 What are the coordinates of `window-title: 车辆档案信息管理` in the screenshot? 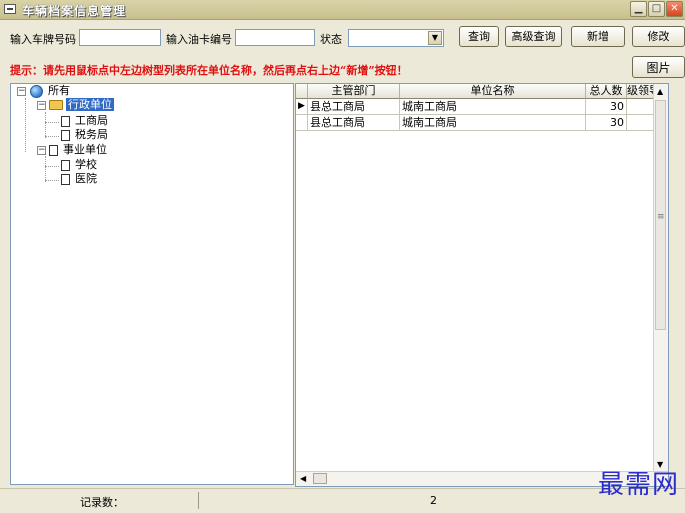 It's located at (74, 11).